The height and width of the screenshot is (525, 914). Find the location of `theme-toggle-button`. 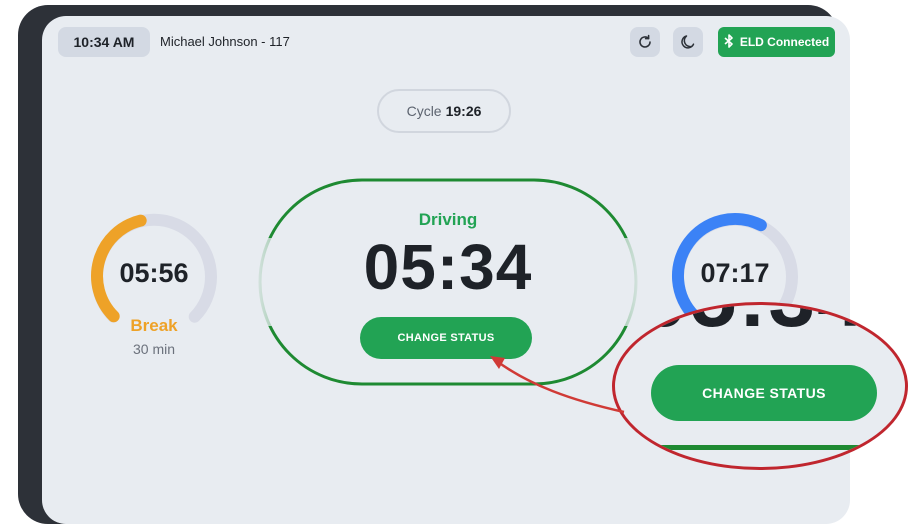

theme-toggle-button is located at coordinates (688, 42).